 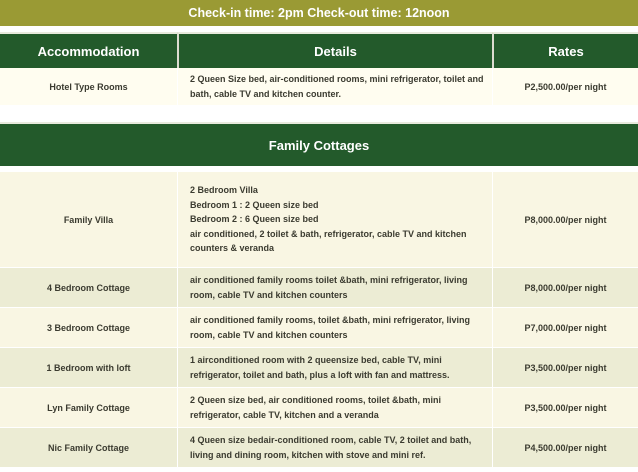 I want to click on table-header-row: Accommodation Details Rates, so click(x=319, y=50).